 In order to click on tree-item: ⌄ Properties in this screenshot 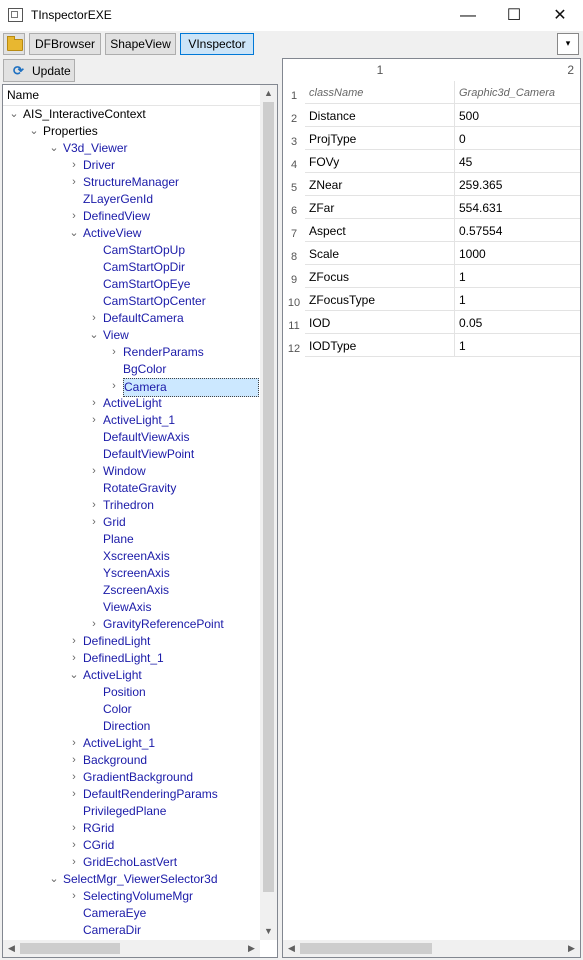, I will do `click(131, 131)`.